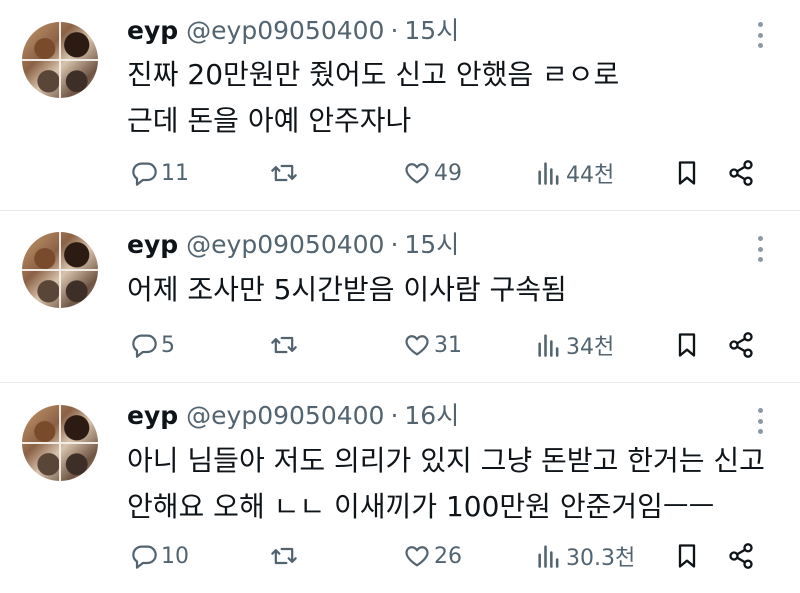 This screenshot has height=593, width=800. I want to click on like-count: 26, so click(448, 556).